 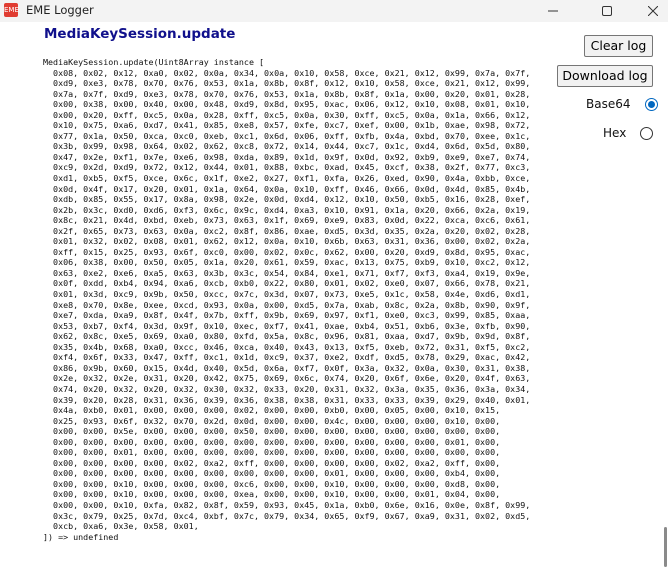 What do you see at coordinates (653, 11) in the screenshot?
I see `close-icon` at bounding box center [653, 11].